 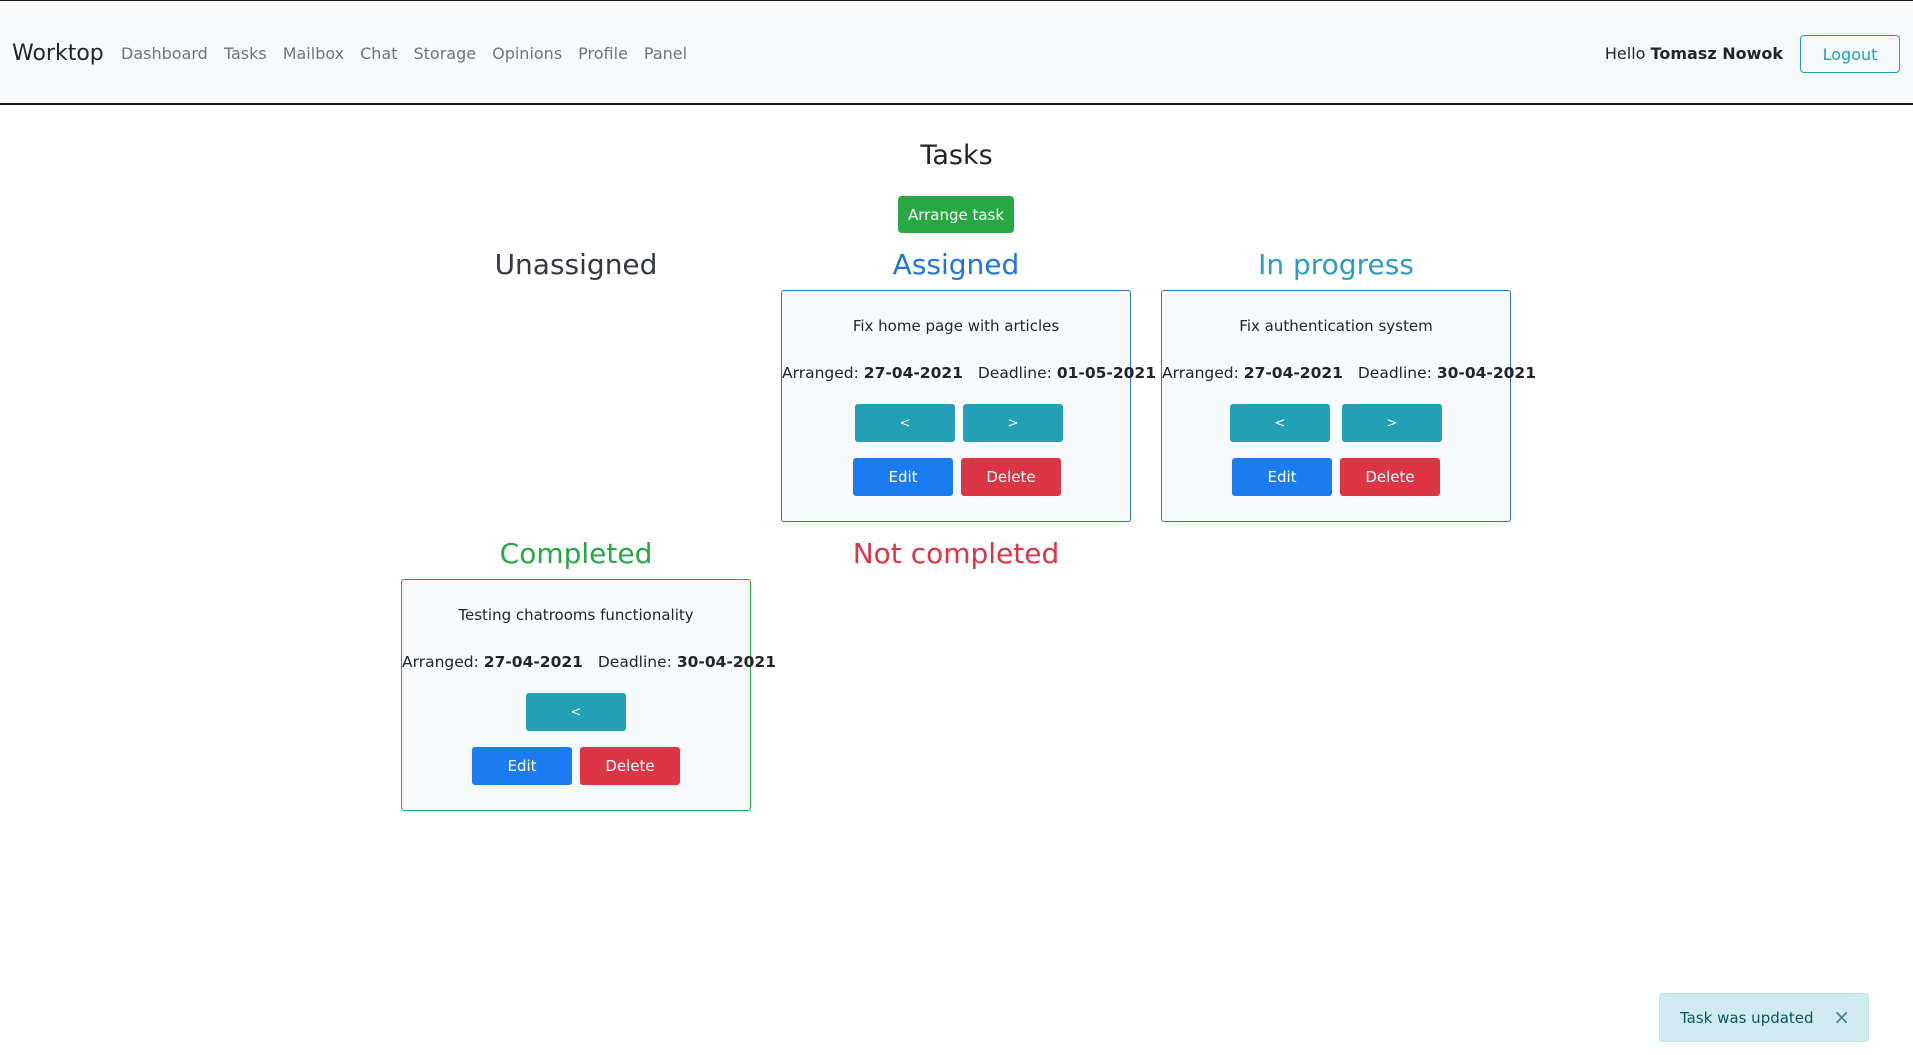 What do you see at coordinates (445, 53) in the screenshot?
I see `nav-link-storage: Storage` at bounding box center [445, 53].